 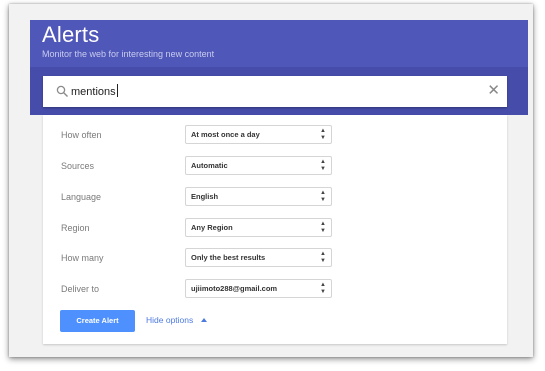 What do you see at coordinates (75, 228) in the screenshot?
I see `label-region: Region` at bounding box center [75, 228].